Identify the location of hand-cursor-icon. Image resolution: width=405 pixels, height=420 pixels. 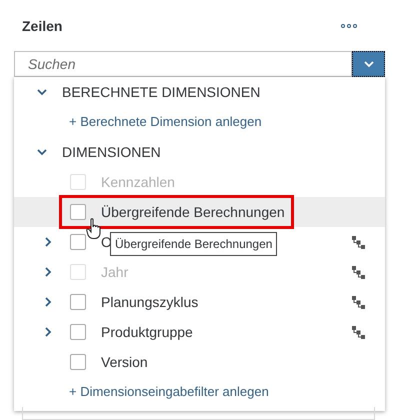
(94, 229).